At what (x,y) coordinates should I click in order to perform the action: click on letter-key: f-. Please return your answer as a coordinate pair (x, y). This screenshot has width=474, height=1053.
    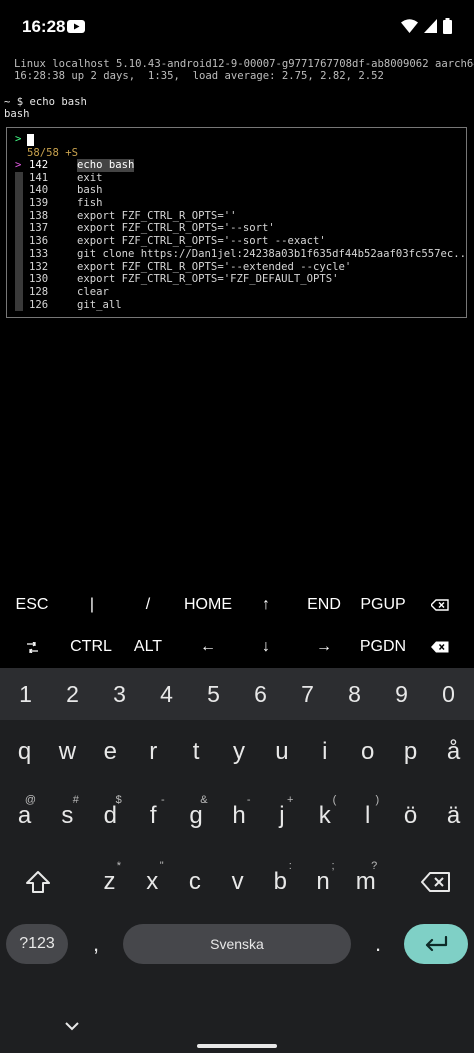
    Looking at the image, I should click on (153, 816).